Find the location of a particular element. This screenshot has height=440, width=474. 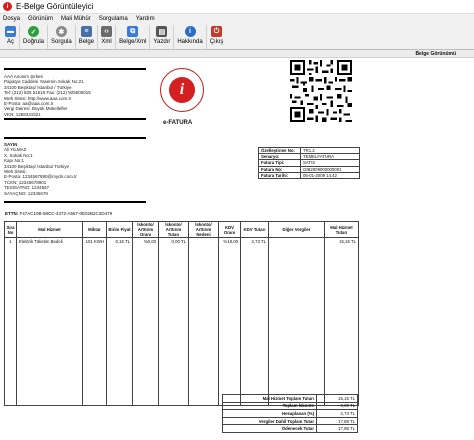

col-header: Mal Hizmet is located at coordinates (49, 229).